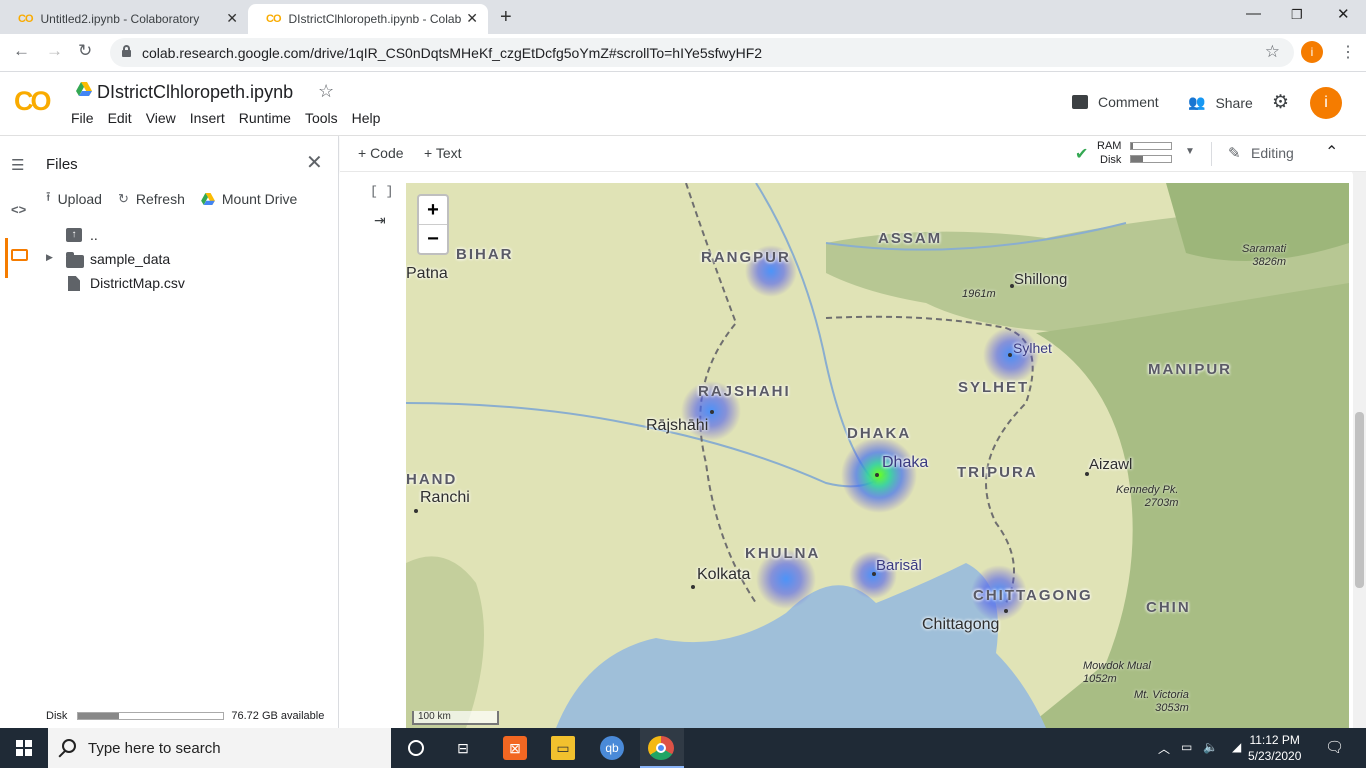 The height and width of the screenshot is (768, 1366). What do you see at coordinates (94, 235) in the screenshot?
I see `file-name: ..` at bounding box center [94, 235].